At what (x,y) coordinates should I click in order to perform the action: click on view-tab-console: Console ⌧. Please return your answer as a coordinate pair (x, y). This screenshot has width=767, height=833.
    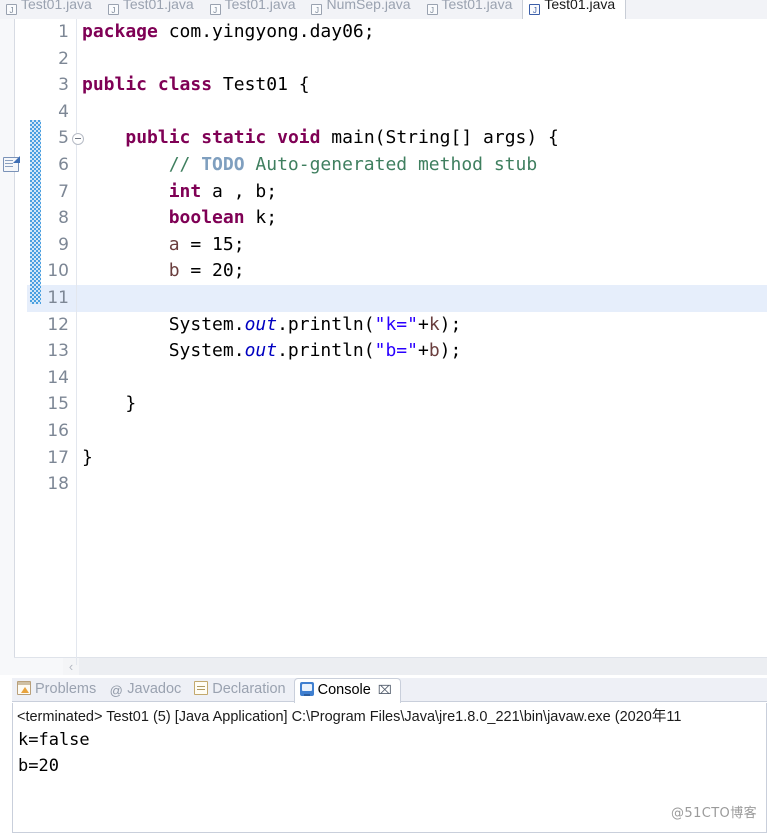
    Looking at the image, I should click on (347, 690).